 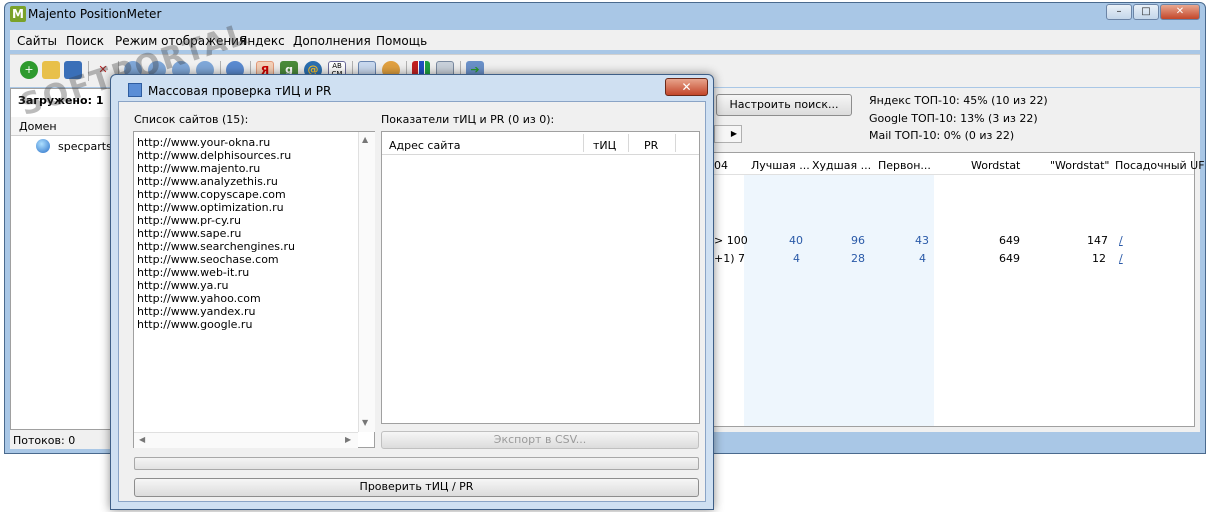 What do you see at coordinates (44, 440) in the screenshot?
I see `threads-status: Потоков: 0` at bounding box center [44, 440].